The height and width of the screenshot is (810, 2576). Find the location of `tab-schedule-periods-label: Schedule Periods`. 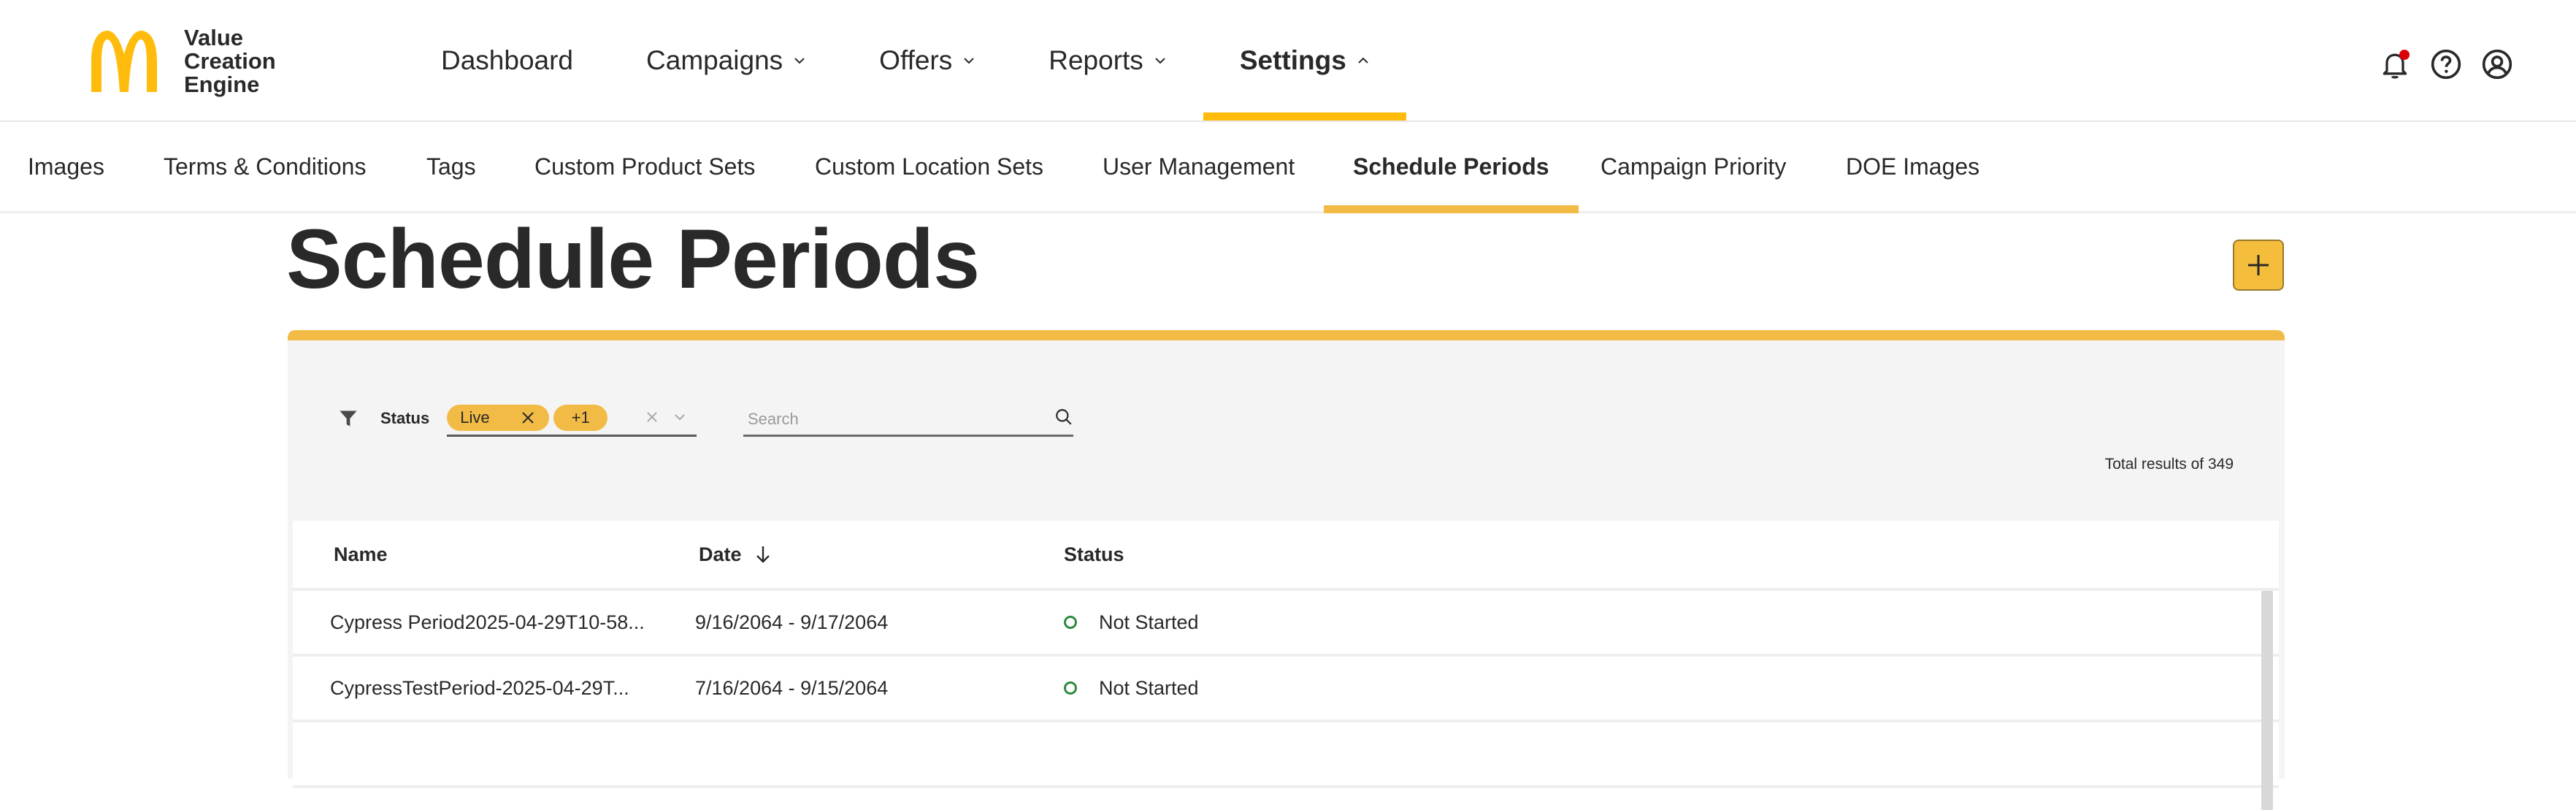

tab-schedule-periods-label: Schedule Periods is located at coordinates (1451, 166).